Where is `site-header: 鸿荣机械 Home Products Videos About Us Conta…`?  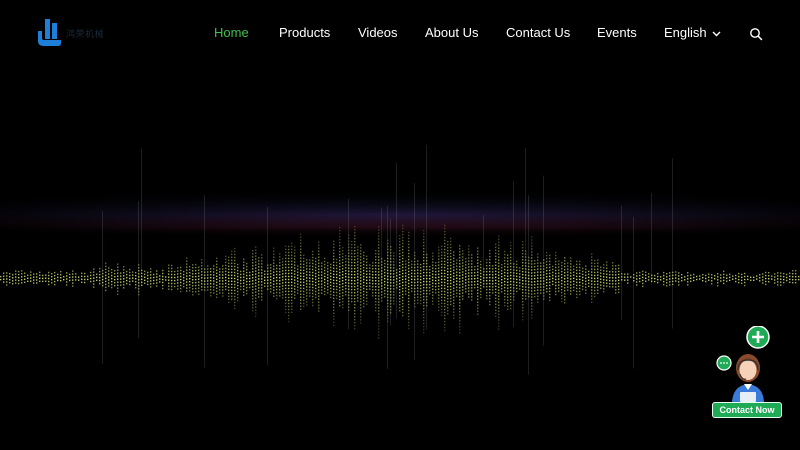 site-header: 鸿荣机械 Home Products Videos About Us Conta… is located at coordinates (400, 33).